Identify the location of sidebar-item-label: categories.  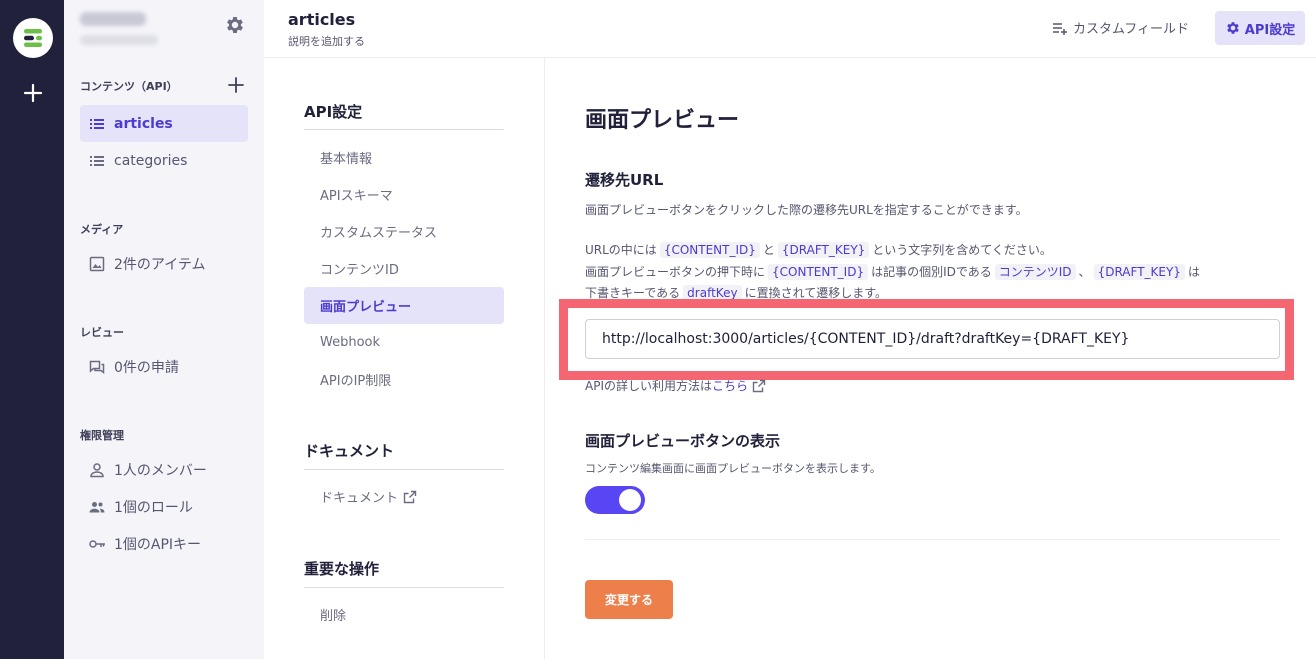
(151, 160).